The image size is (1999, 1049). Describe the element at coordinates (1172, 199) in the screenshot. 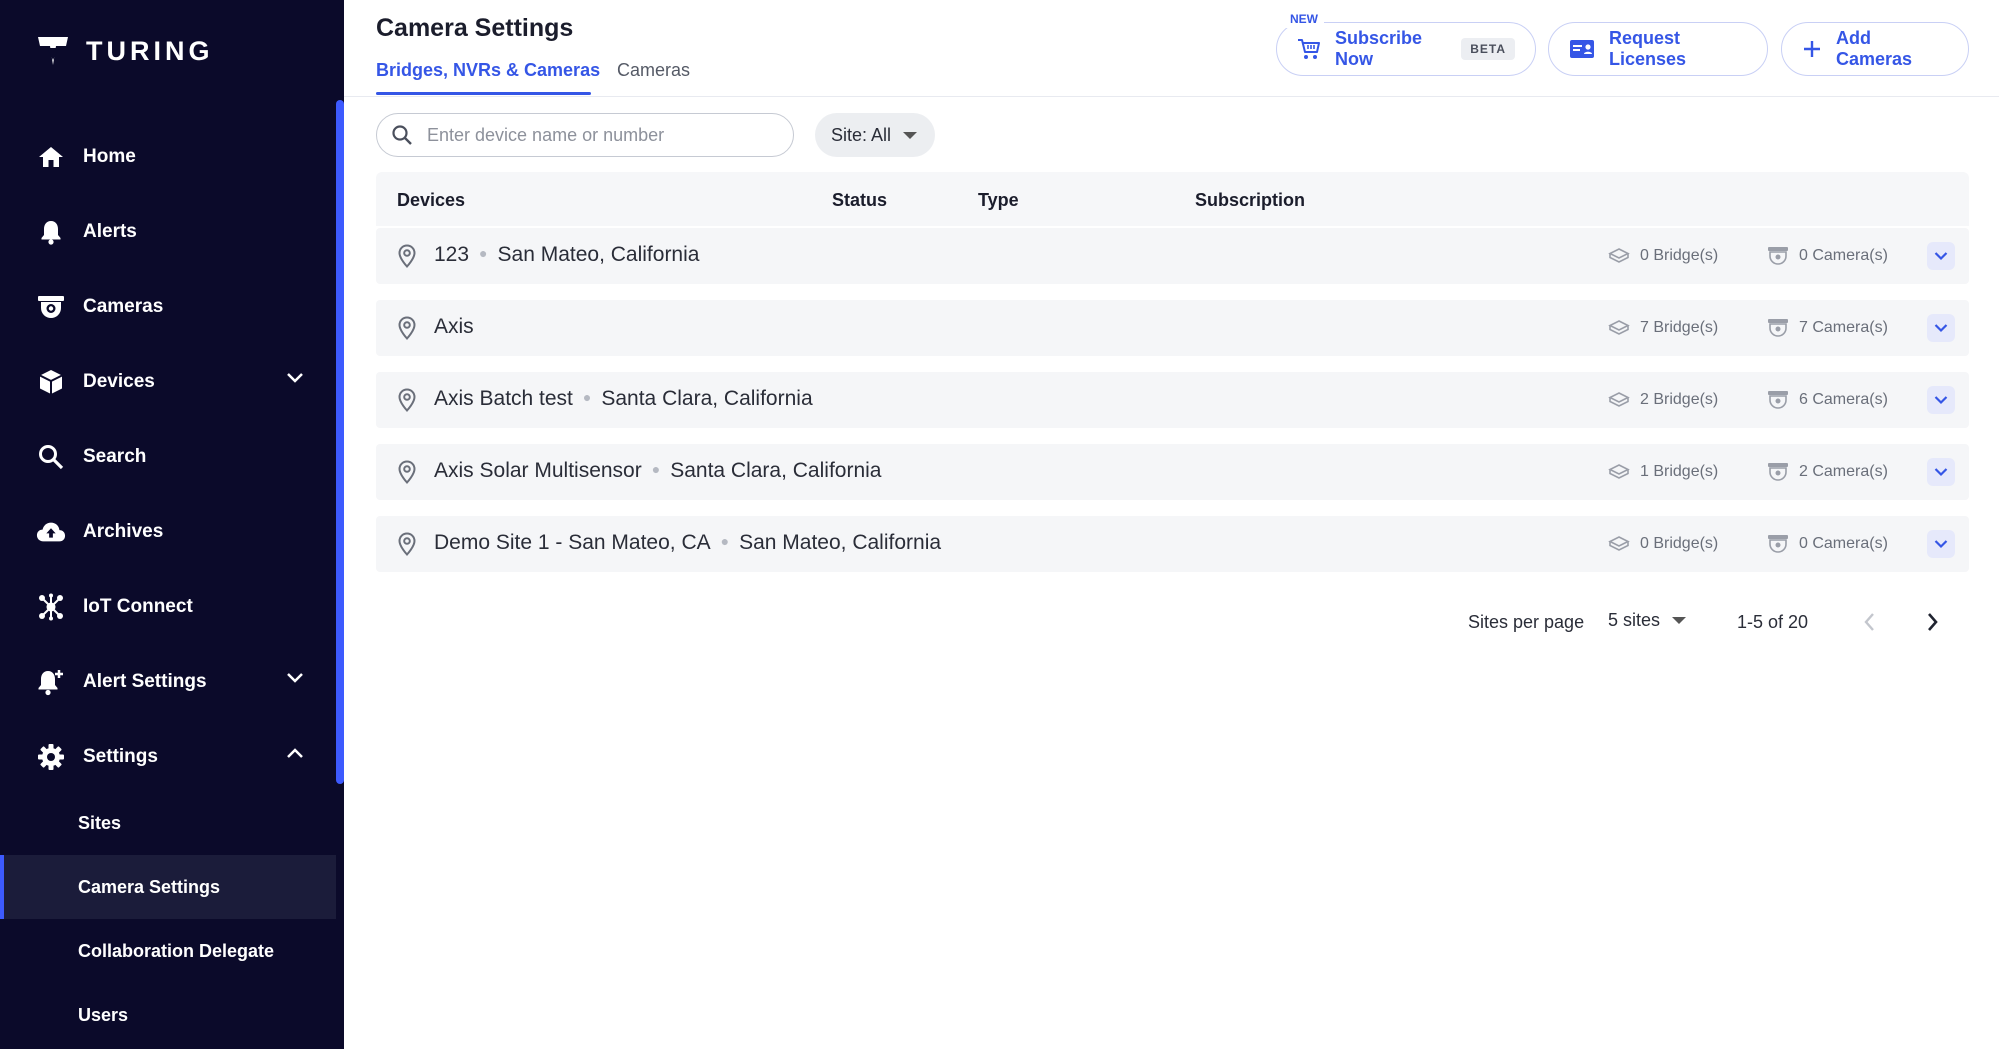

I see `table-header: Devices Status Type Subscription` at that location.